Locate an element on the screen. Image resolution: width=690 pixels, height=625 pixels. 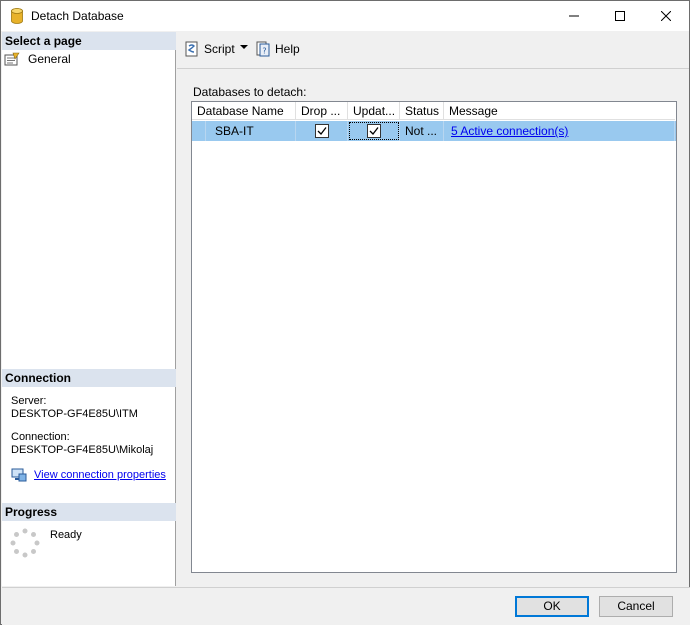
minimize-button is located at coordinates (574, 16).